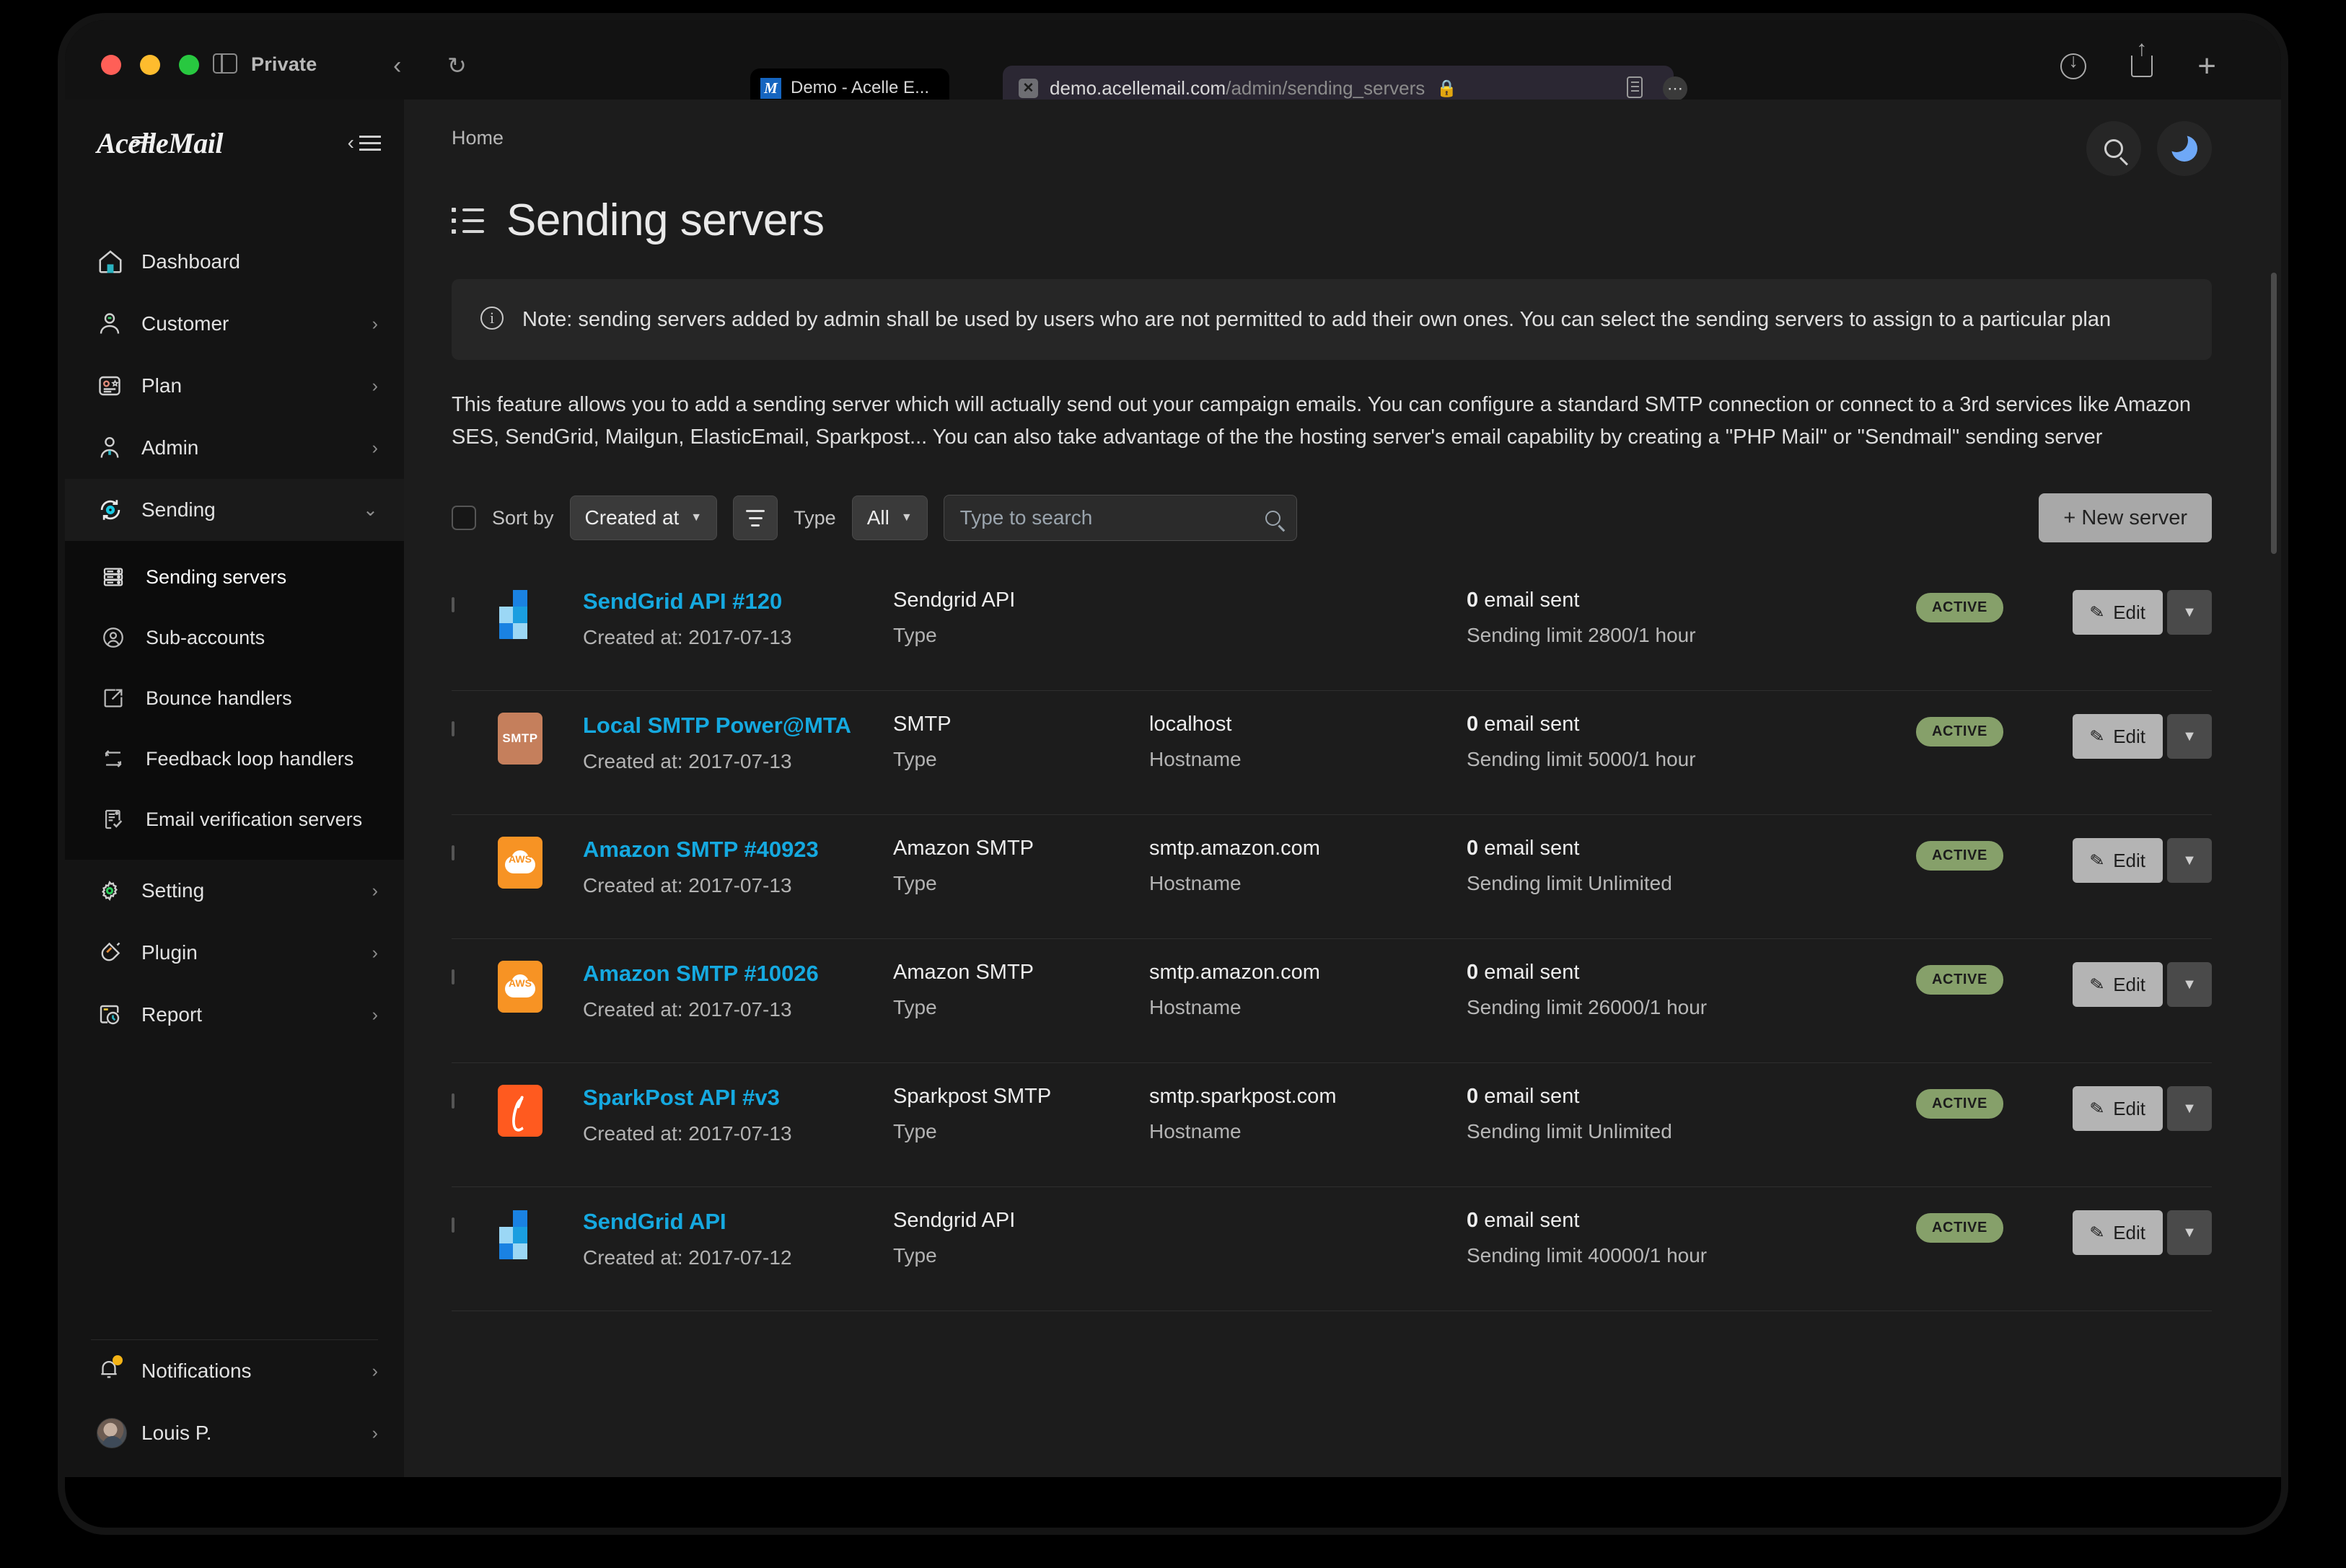 This screenshot has width=2346, height=1568. I want to click on sidebar-item-label: Sending, so click(178, 510).